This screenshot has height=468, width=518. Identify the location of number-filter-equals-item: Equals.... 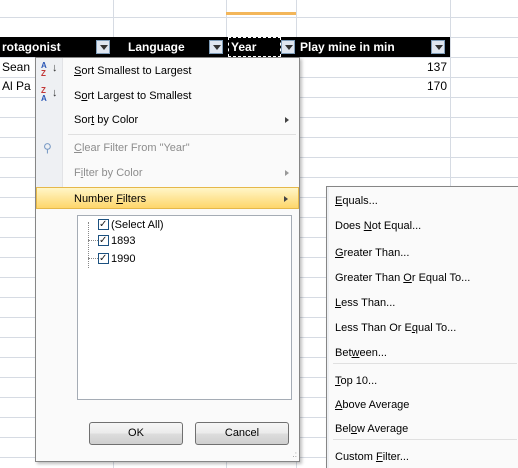
(356, 201).